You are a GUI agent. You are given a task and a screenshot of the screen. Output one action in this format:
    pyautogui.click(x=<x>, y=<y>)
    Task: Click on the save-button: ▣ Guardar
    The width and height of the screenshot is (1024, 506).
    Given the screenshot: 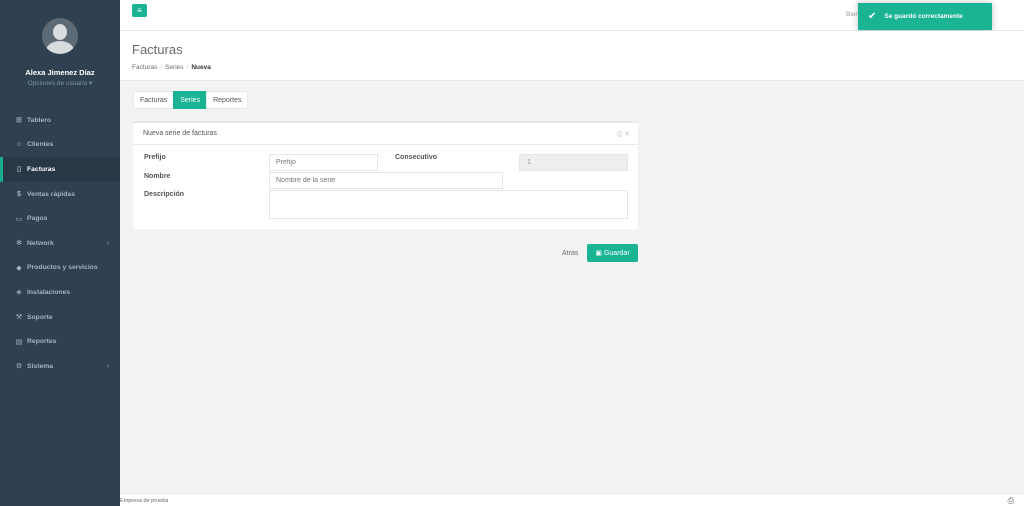 What is the action you would take?
    pyautogui.click(x=612, y=253)
    